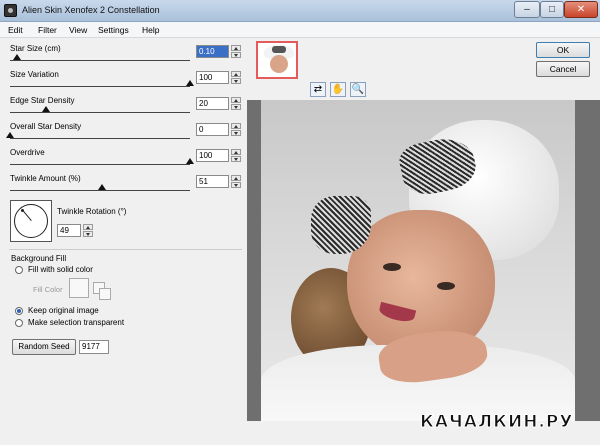 The image size is (600, 445). What do you see at coordinates (279, 49) in the screenshot?
I see `thumbnail-bow` at bounding box center [279, 49].